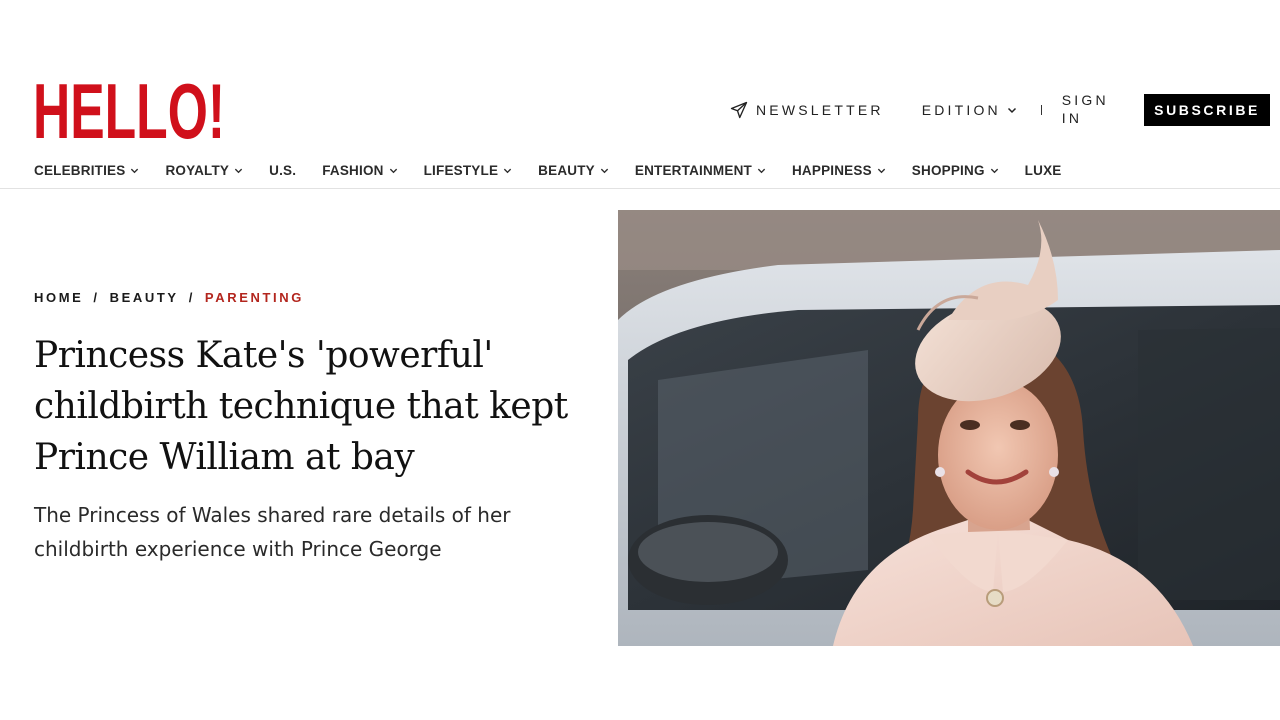 This screenshot has height=720, width=1280. What do you see at coordinates (948, 170) in the screenshot?
I see `nav-label: SHOPPING` at bounding box center [948, 170].